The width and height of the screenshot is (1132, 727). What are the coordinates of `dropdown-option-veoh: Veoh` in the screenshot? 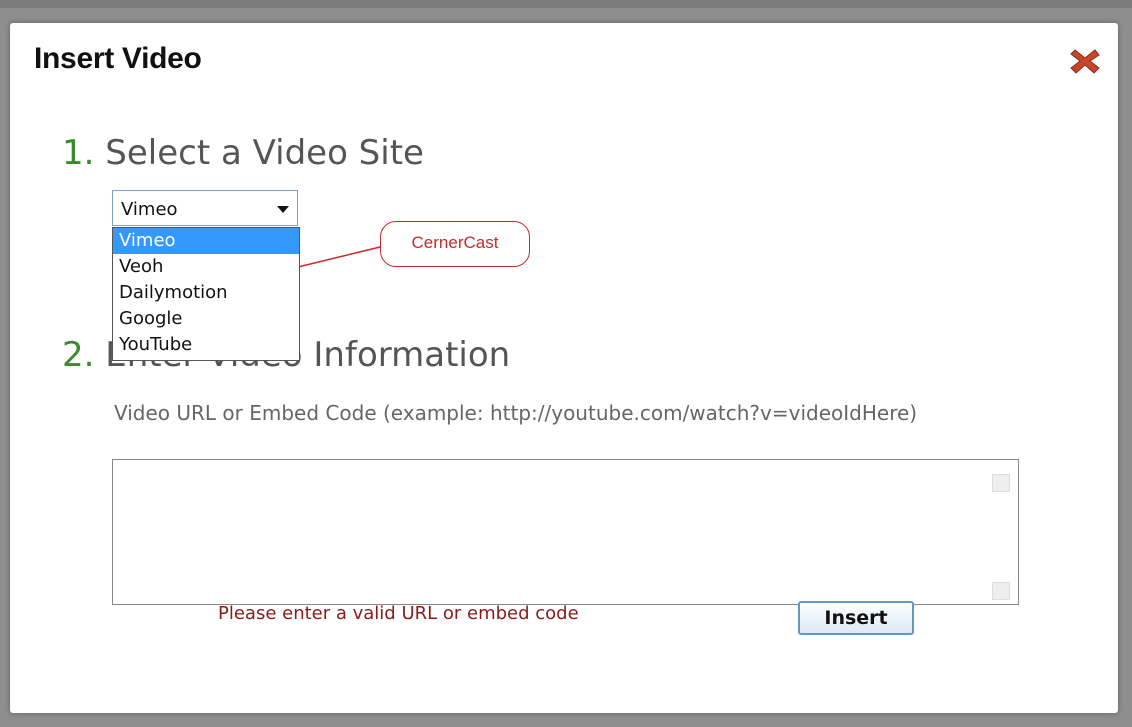 It's located at (206, 267).